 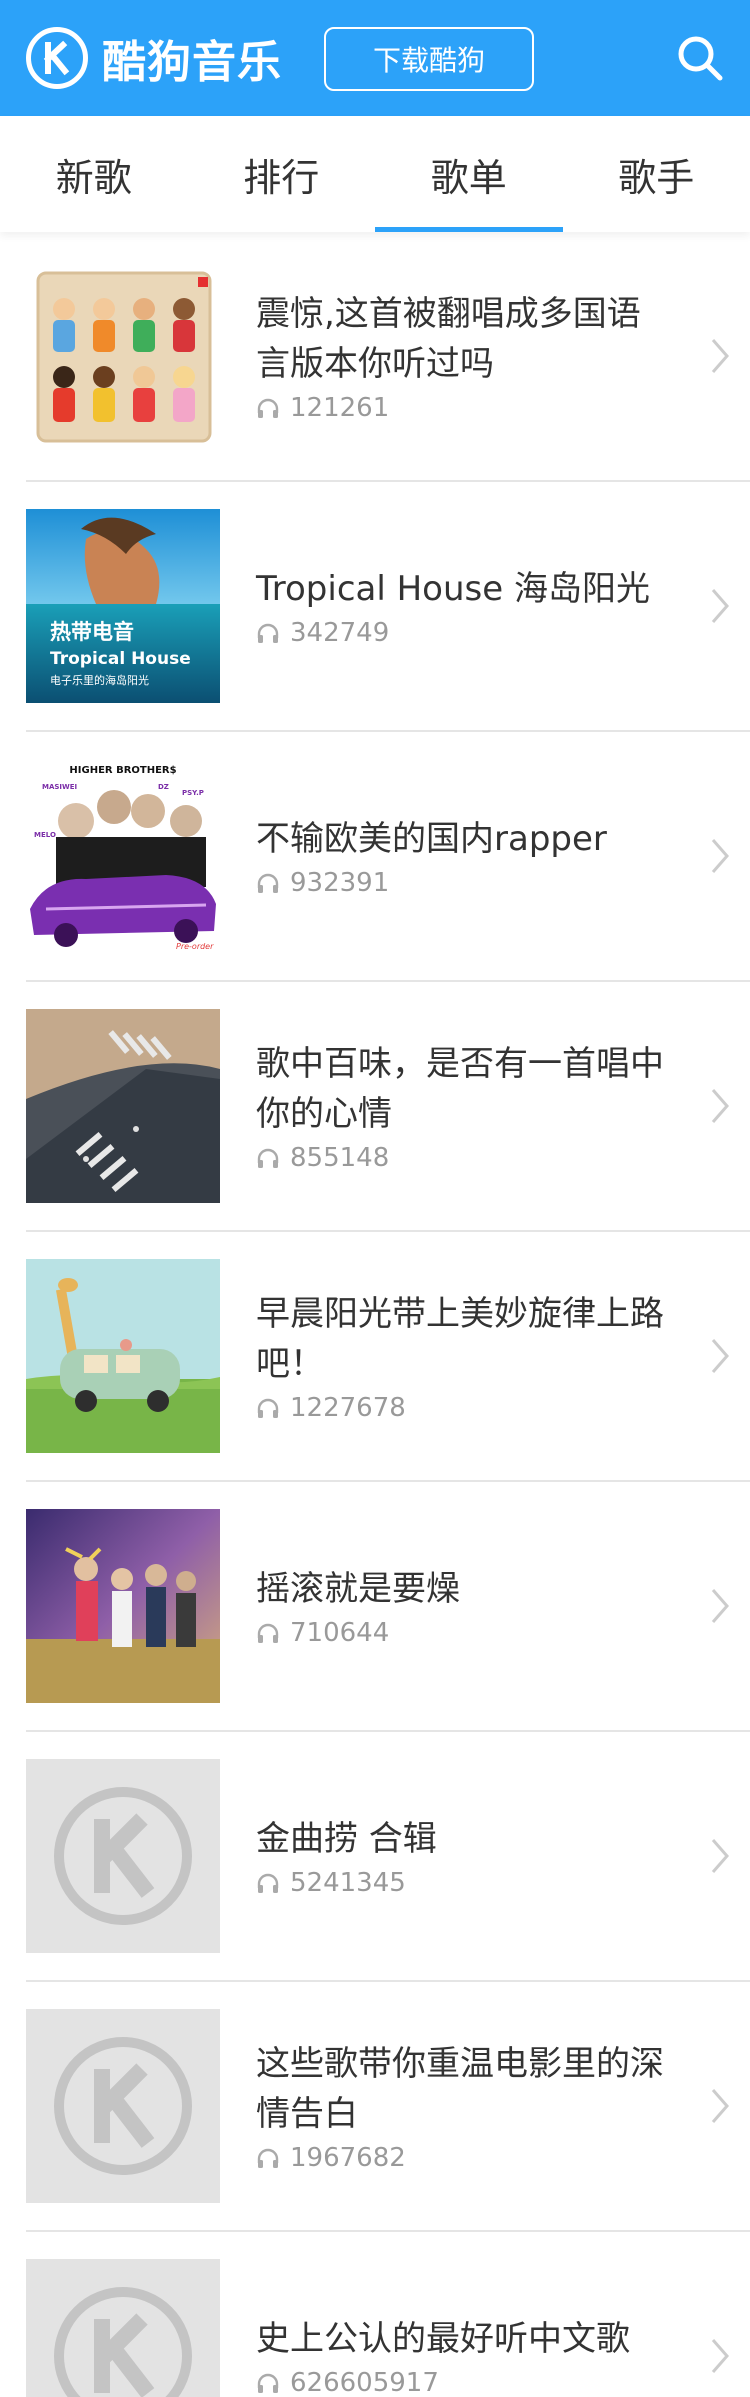 I want to click on search-icon, so click(x=700, y=58).